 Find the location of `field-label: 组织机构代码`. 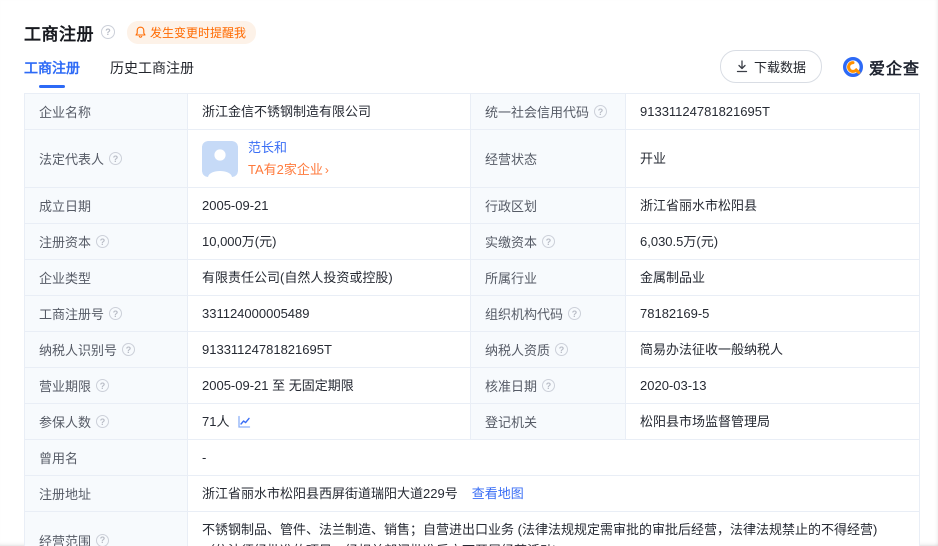

field-label: 组织机构代码 is located at coordinates (548, 314).